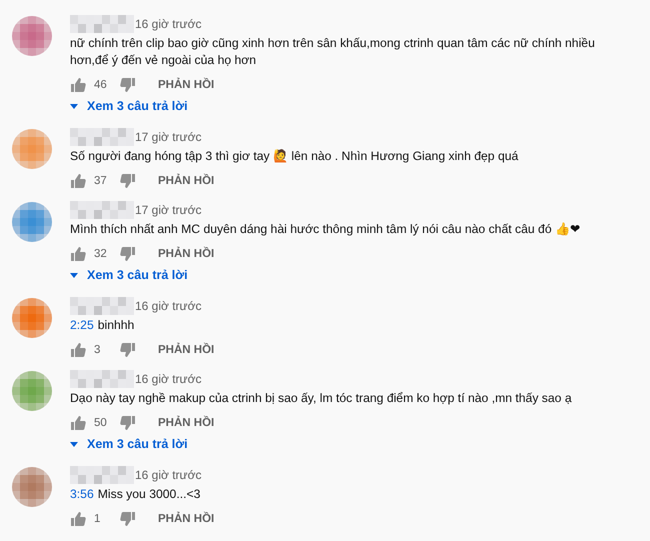 This screenshot has height=541, width=650. What do you see at coordinates (294, 156) in the screenshot?
I see `comment-text: Số người đang hóng tập 3 thì giơ tay 🙋 lên nào . Nhìn Hương Giang xinh đẹp quá` at bounding box center [294, 156].